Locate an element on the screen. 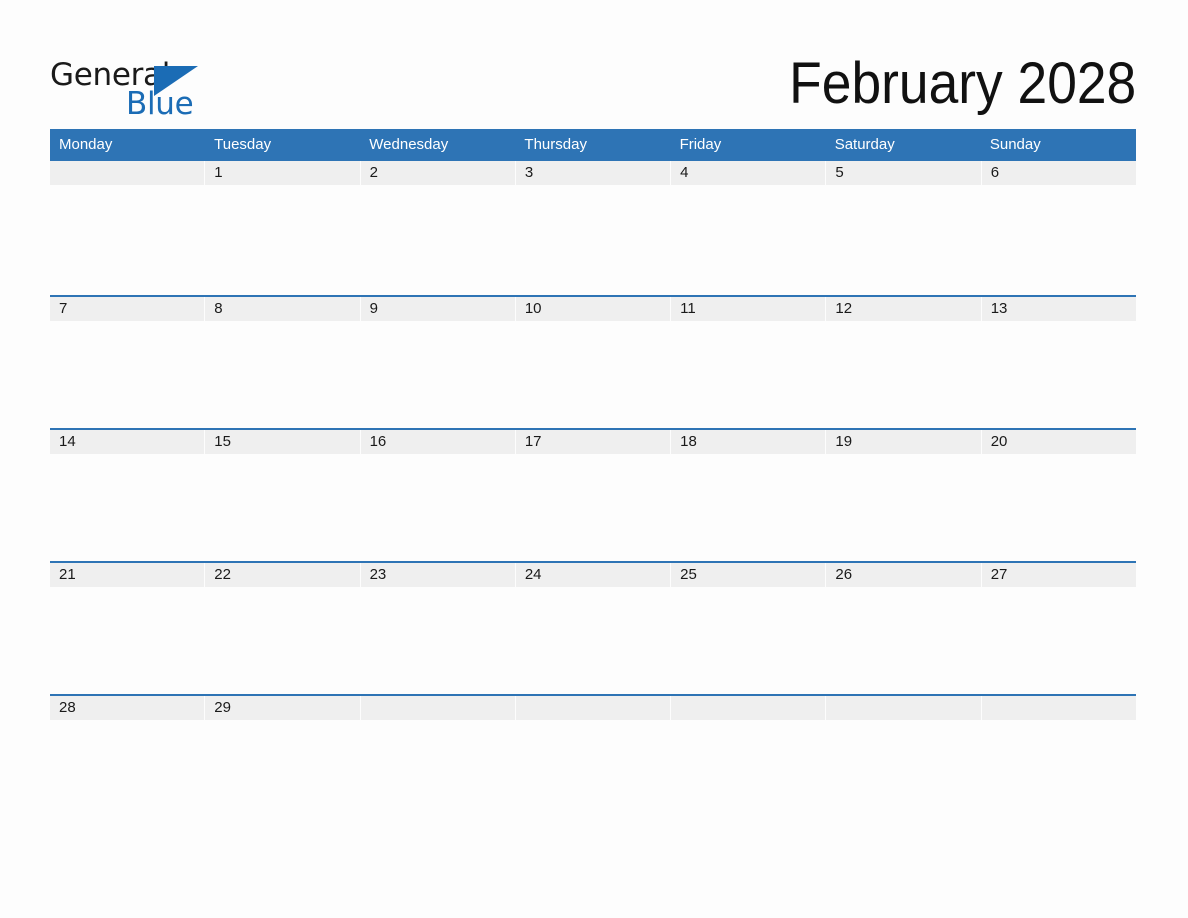  day-header-wednesday: Wednesday is located at coordinates (409, 144).